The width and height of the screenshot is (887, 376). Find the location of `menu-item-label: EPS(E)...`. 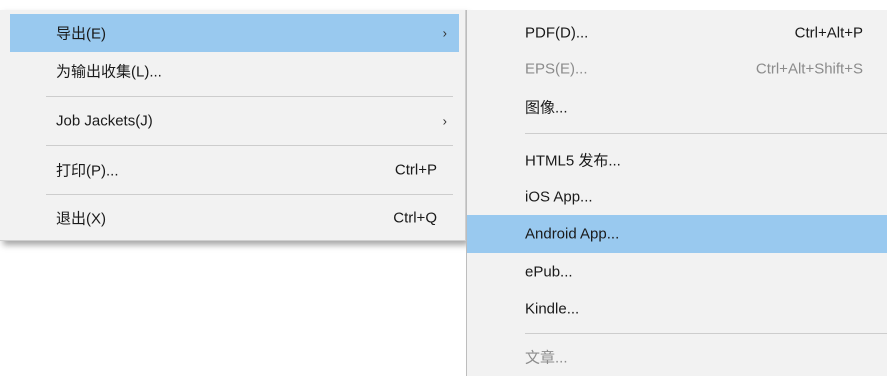

menu-item-label: EPS(E)... is located at coordinates (556, 69).